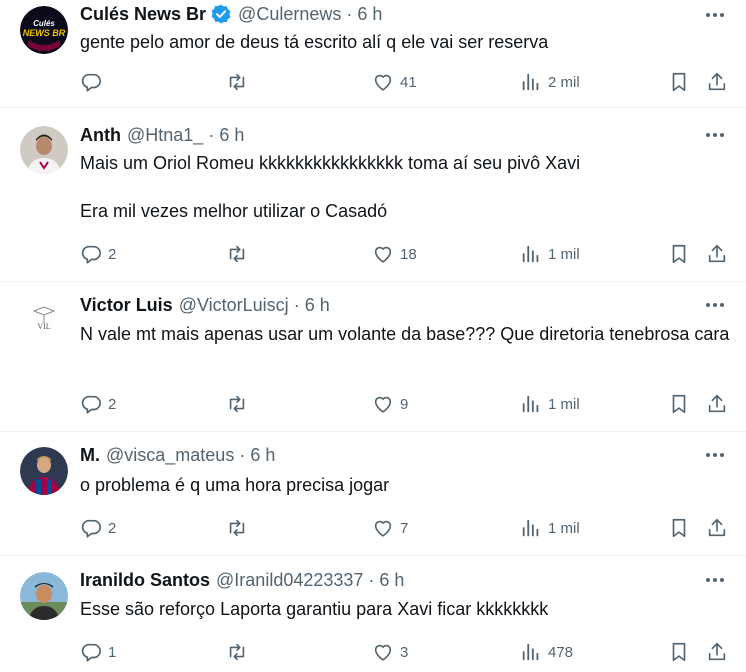 The width and height of the screenshot is (746, 672). Describe the element at coordinates (408, 254) in the screenshot. I see `like-count: 18` at that location.